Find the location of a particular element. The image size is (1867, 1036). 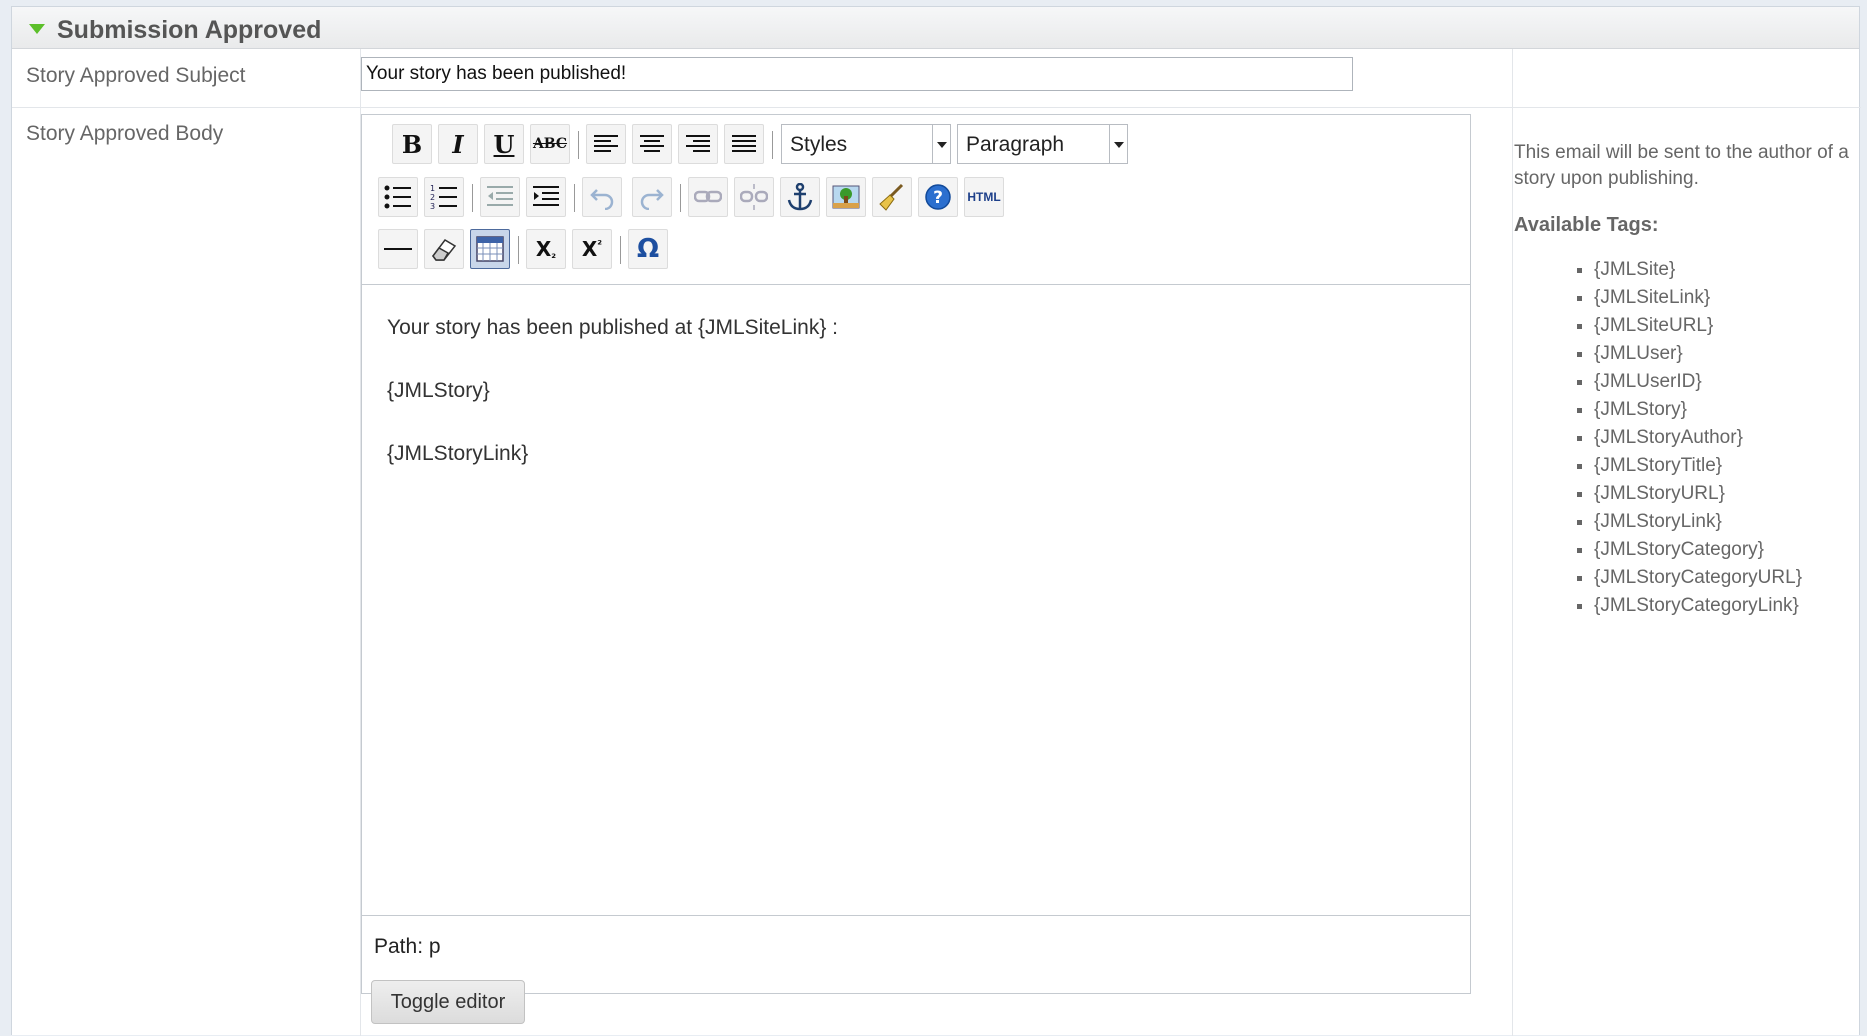

content-line: {JMLStory} is located at coordinates (438, 390).